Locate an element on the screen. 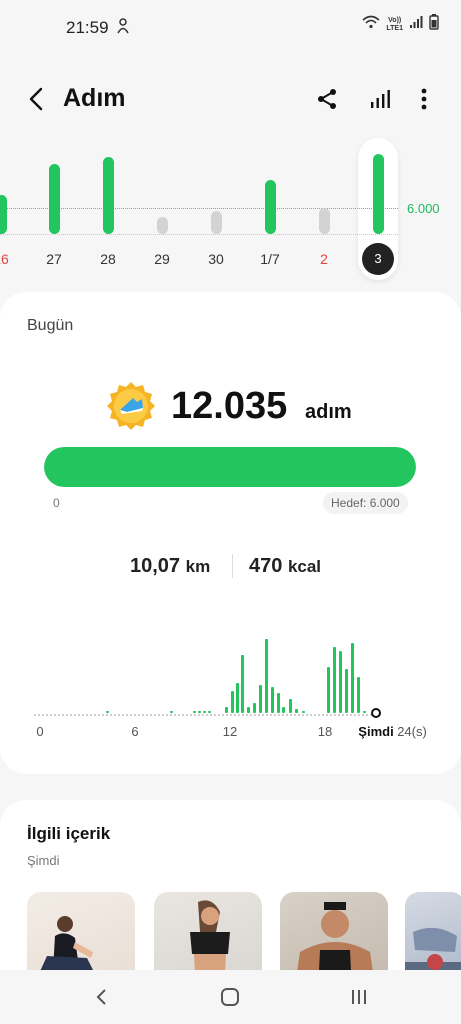  distance-value: 10,07 is located at coordinates (155, 566).